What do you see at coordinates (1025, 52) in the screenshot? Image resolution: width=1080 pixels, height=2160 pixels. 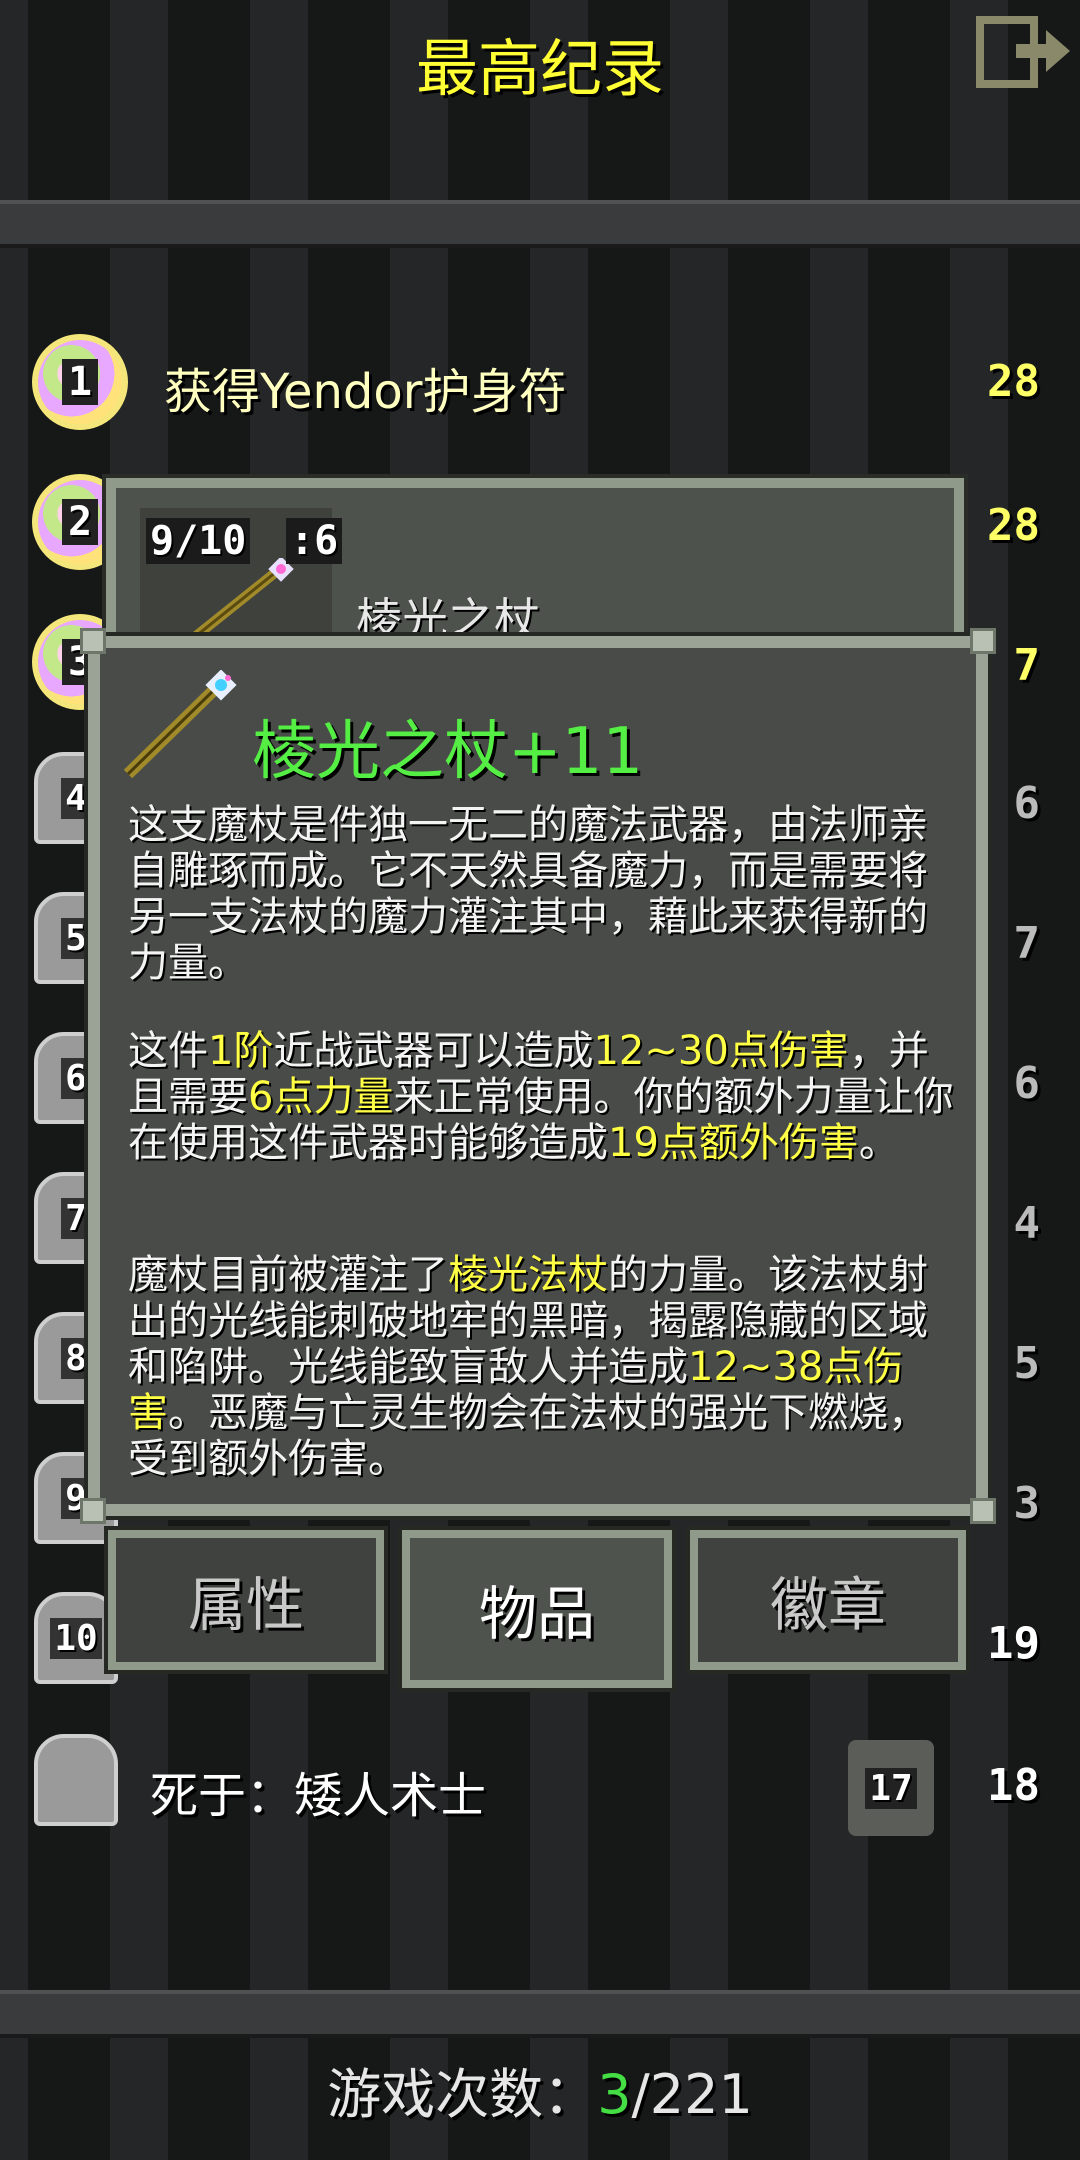 I see `exit-door-icon` at bounding box center [1025, 52].